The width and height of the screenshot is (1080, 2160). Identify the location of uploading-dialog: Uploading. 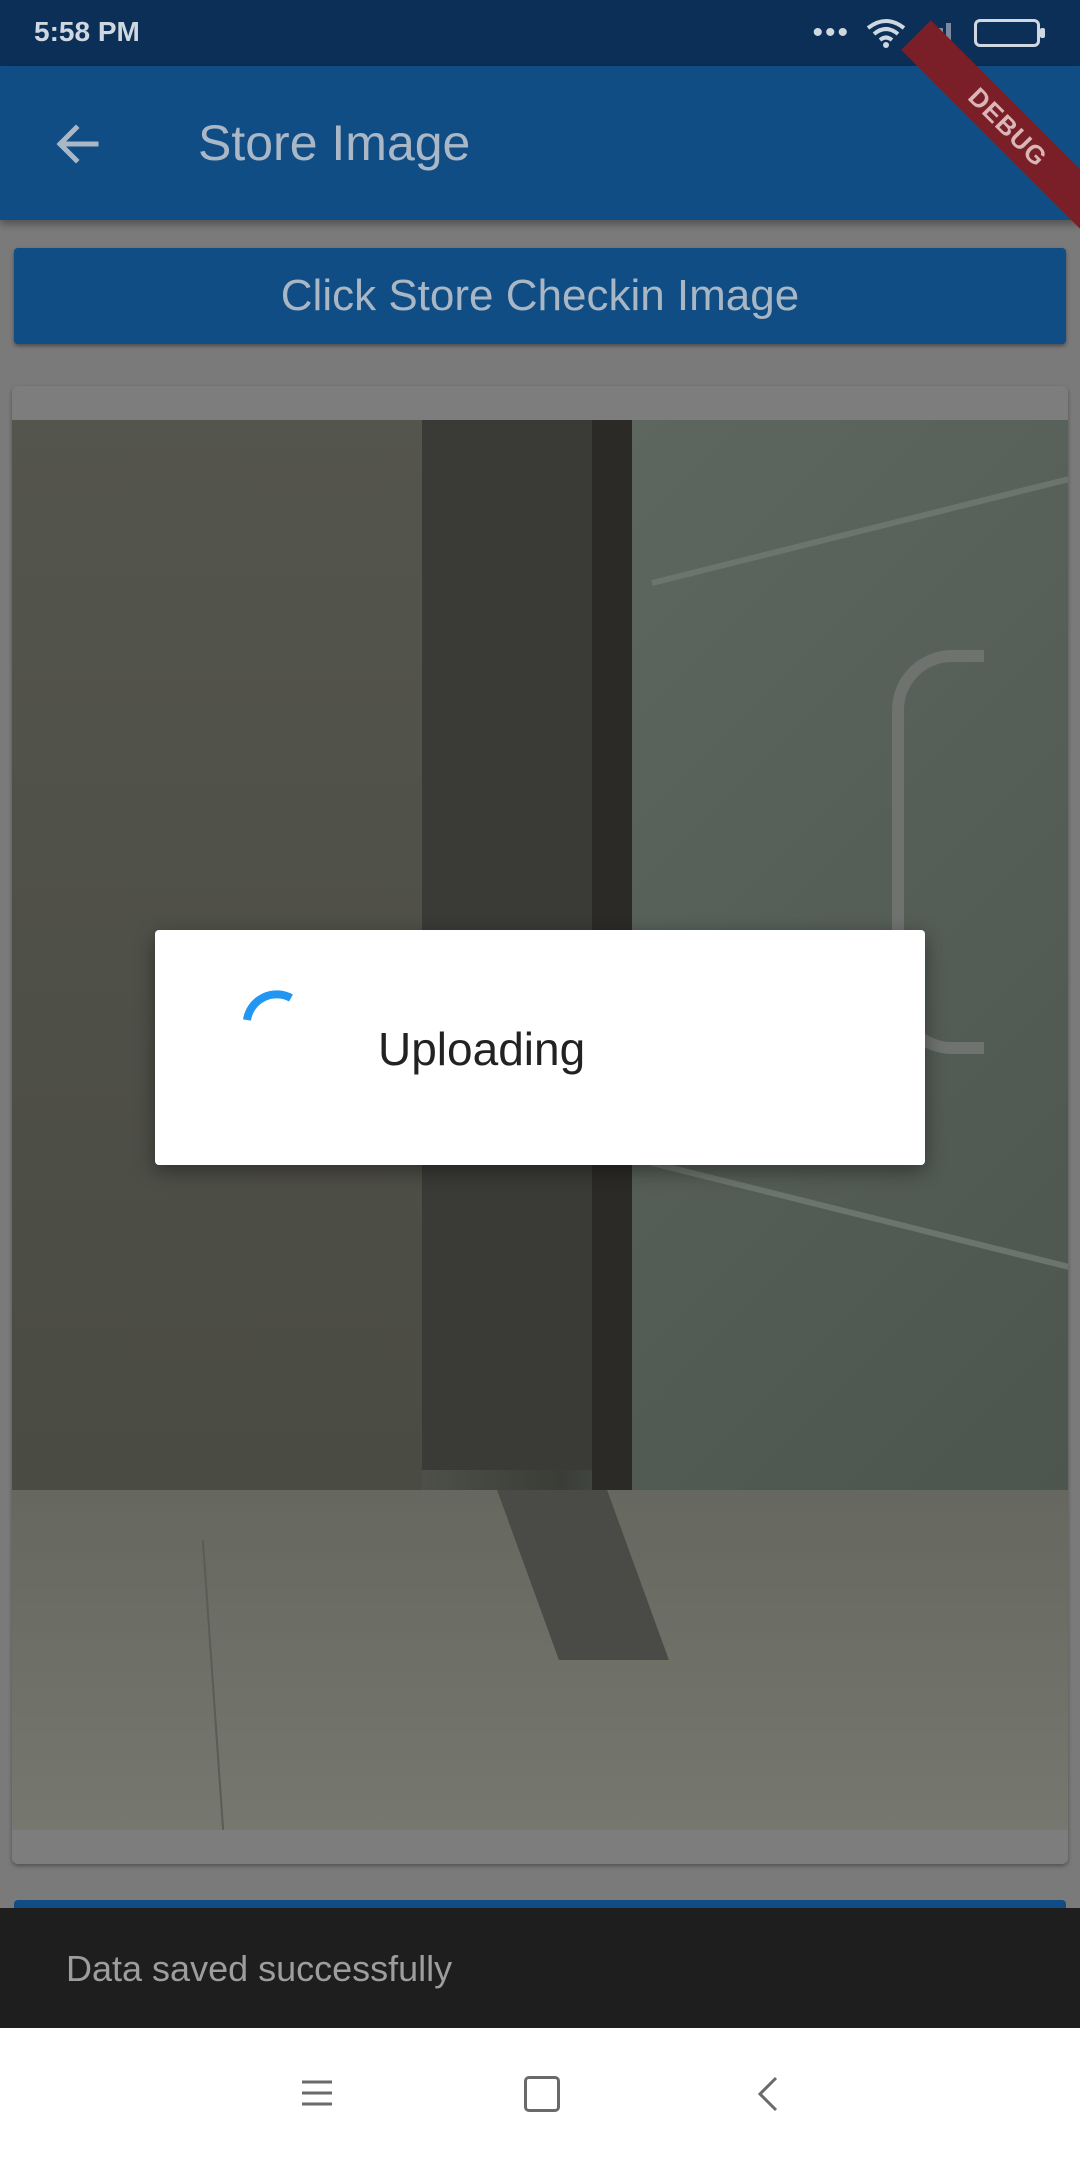
(540, 1047).